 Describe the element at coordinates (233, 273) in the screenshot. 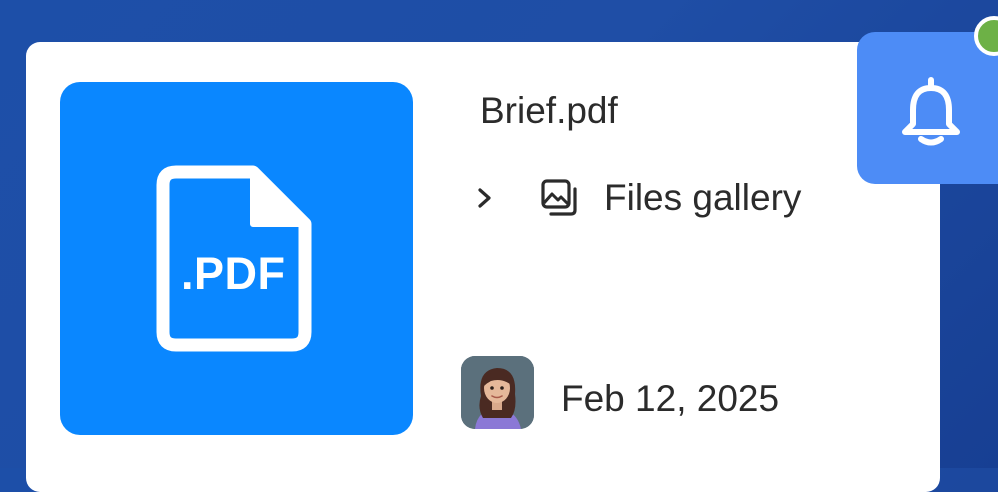

I see `file-type-label: .PDF` at that location.